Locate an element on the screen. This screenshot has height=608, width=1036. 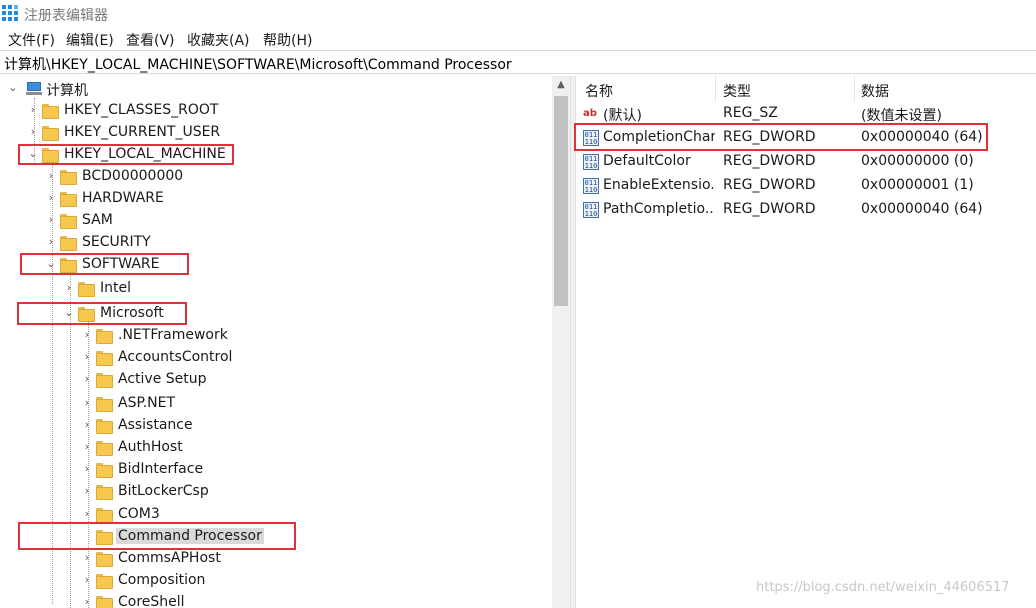
tree-item-hardware: › HARDWARE is located at coordinates (276, 199).